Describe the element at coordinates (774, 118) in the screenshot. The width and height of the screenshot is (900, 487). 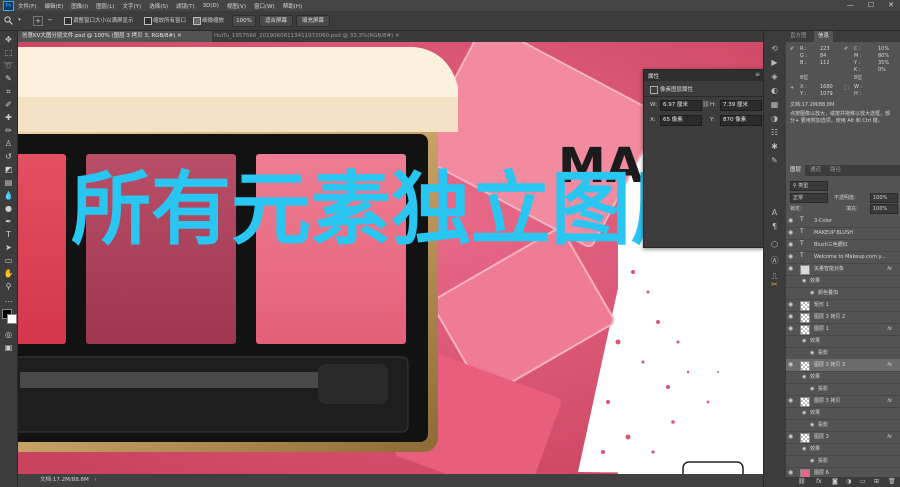
I see `adjustments-icon: ◑` at that location.